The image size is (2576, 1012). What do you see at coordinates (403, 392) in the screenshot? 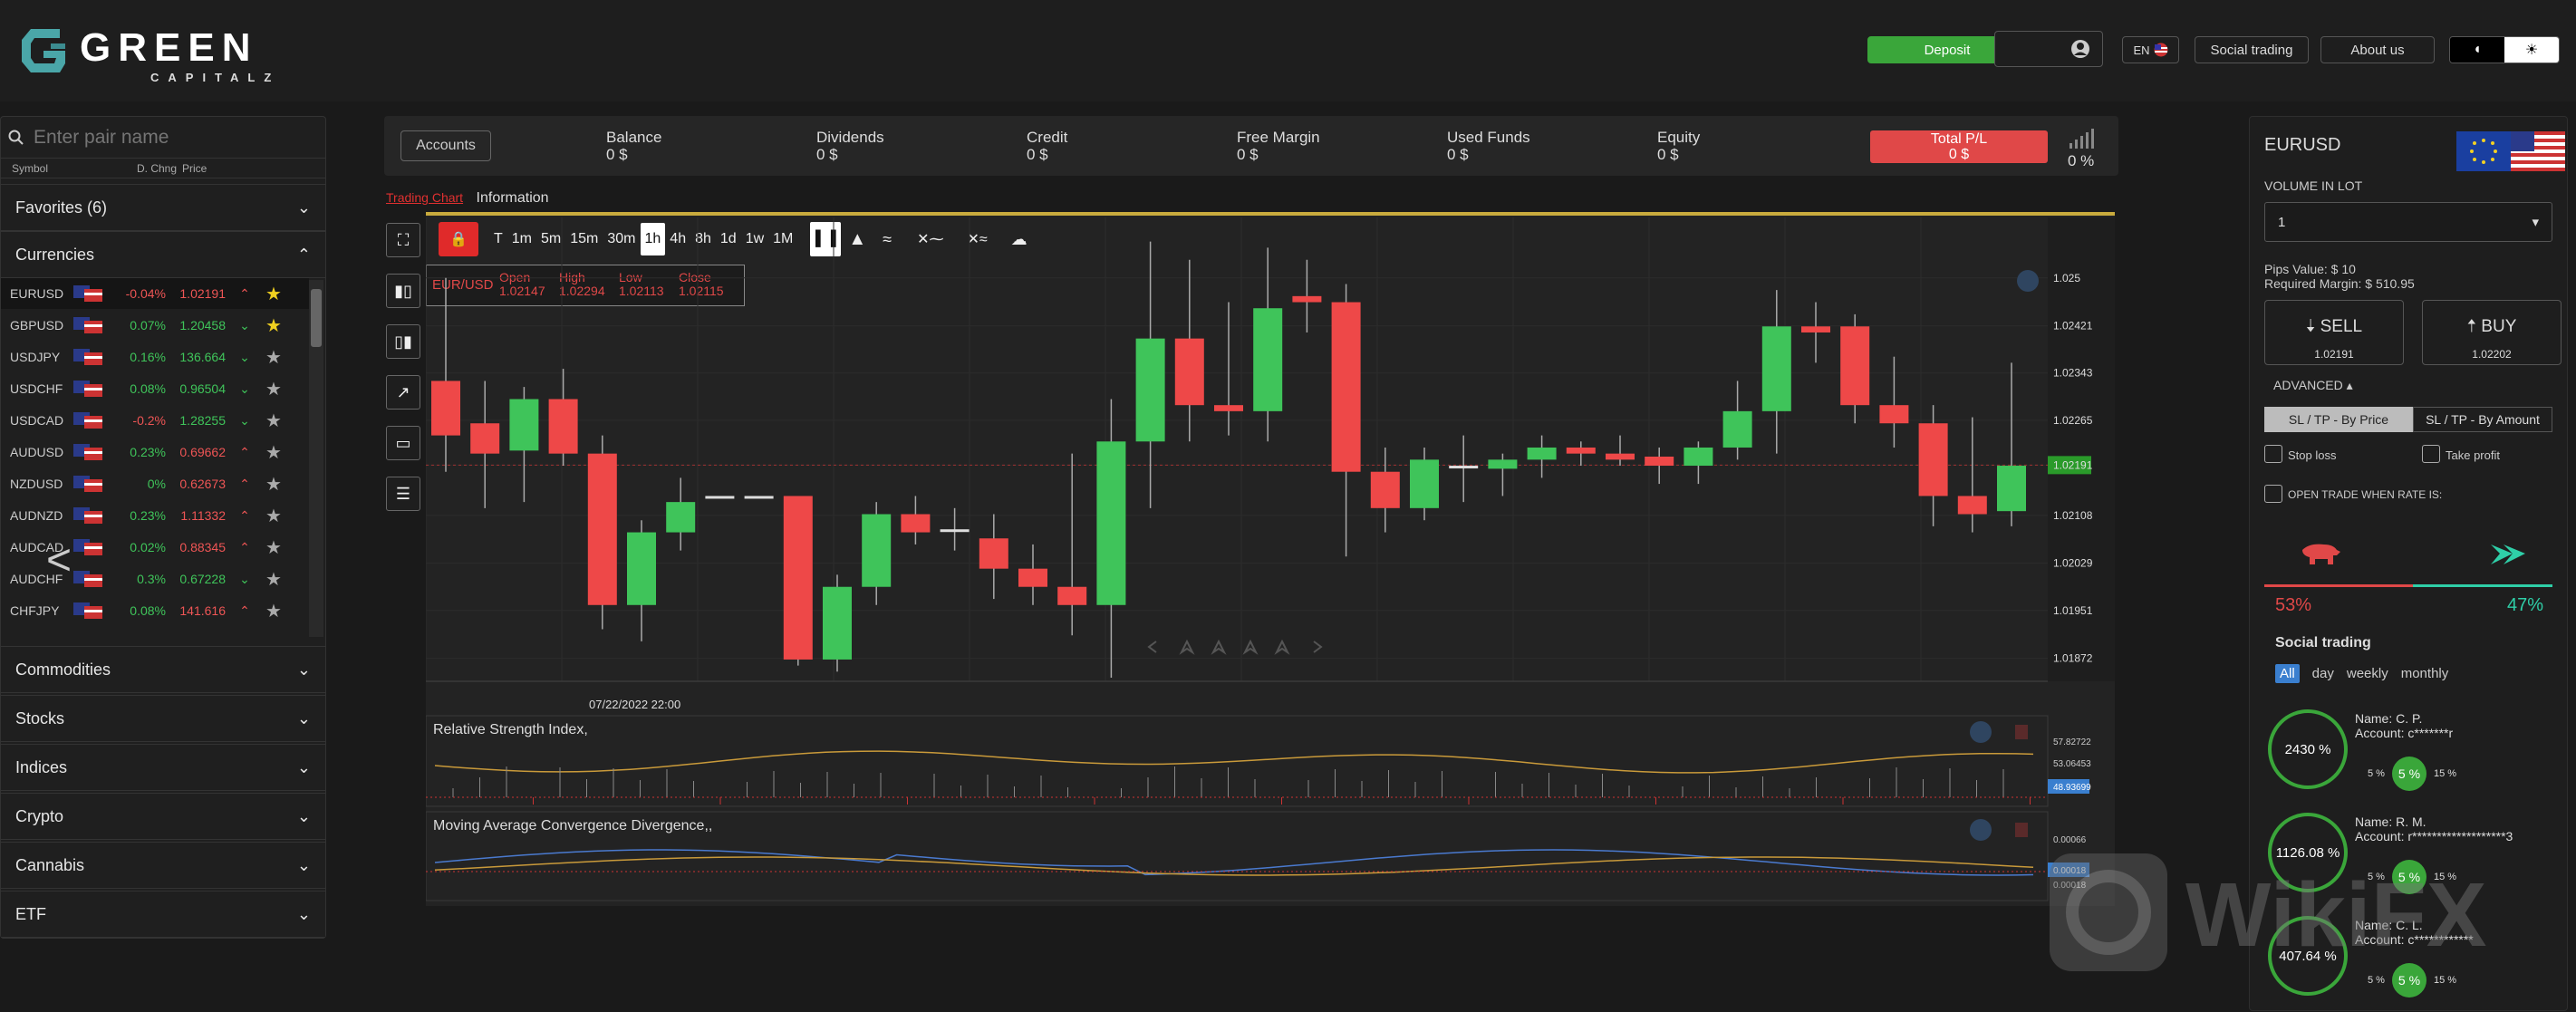
I see `trendline-icon: ↗` at bounding box center [403, 392].